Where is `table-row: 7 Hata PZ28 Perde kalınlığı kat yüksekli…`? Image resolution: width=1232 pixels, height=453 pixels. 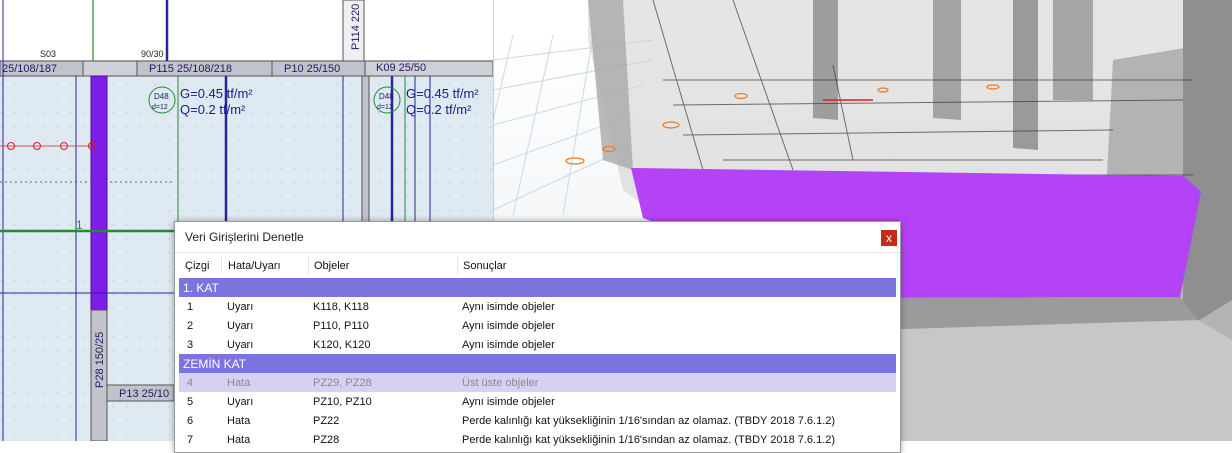 table-row: 7 Hata PZ28 Perde kalınlığı kat yüksekli… is located at coordinates (537, 439).